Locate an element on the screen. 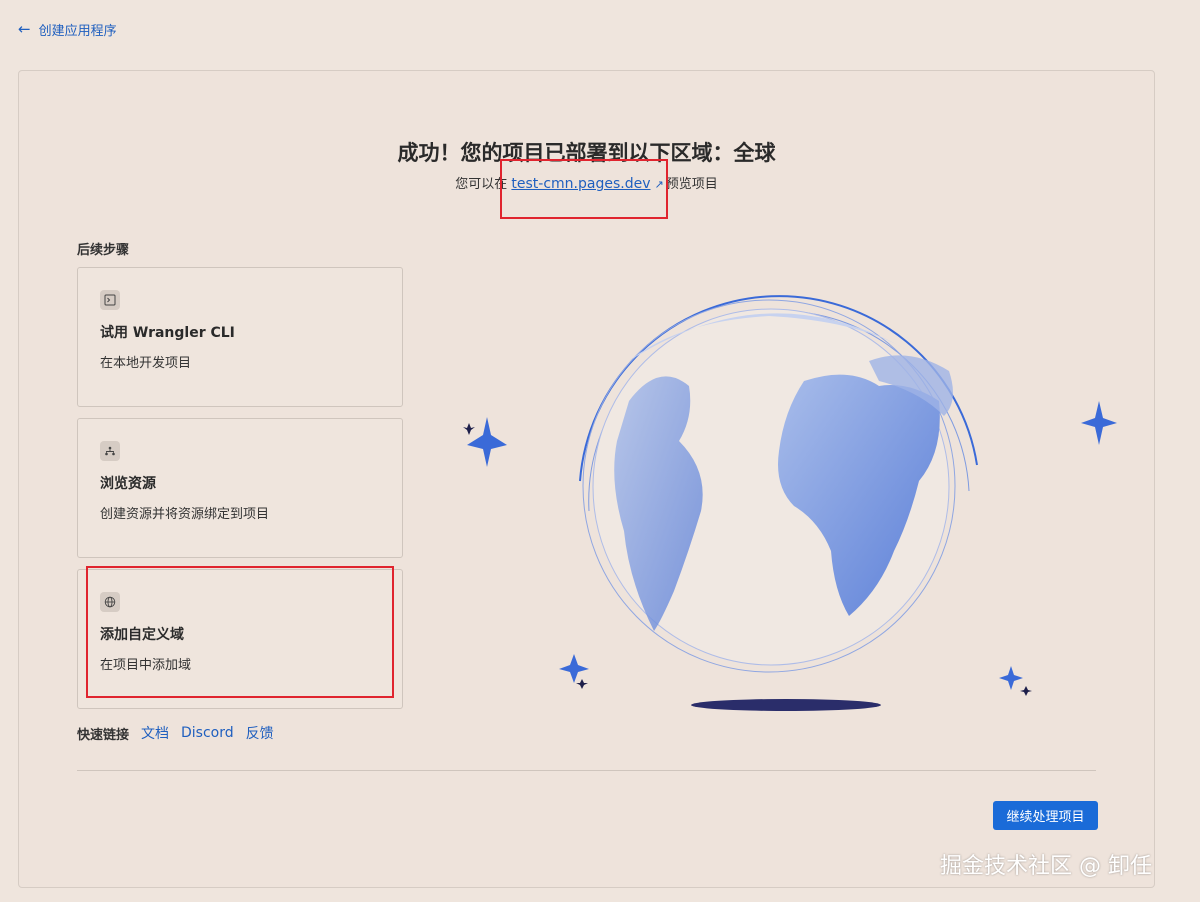 The width and height of the screenshot is (1200, 902). subtitle-suffix: 预览项目 is located at coordinates (691, 184).